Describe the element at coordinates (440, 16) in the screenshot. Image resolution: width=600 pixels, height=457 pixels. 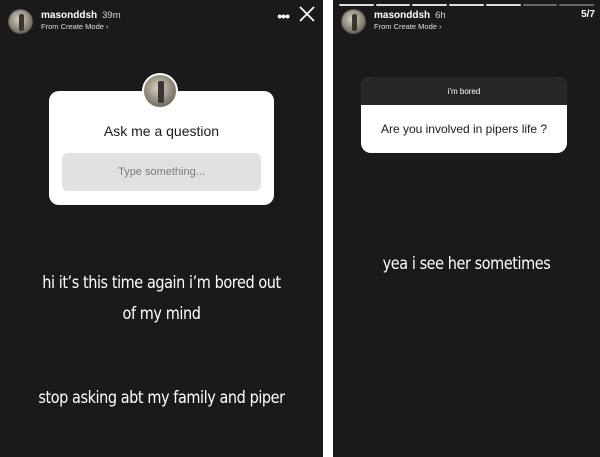
I see `post-time: 6h` at that location.